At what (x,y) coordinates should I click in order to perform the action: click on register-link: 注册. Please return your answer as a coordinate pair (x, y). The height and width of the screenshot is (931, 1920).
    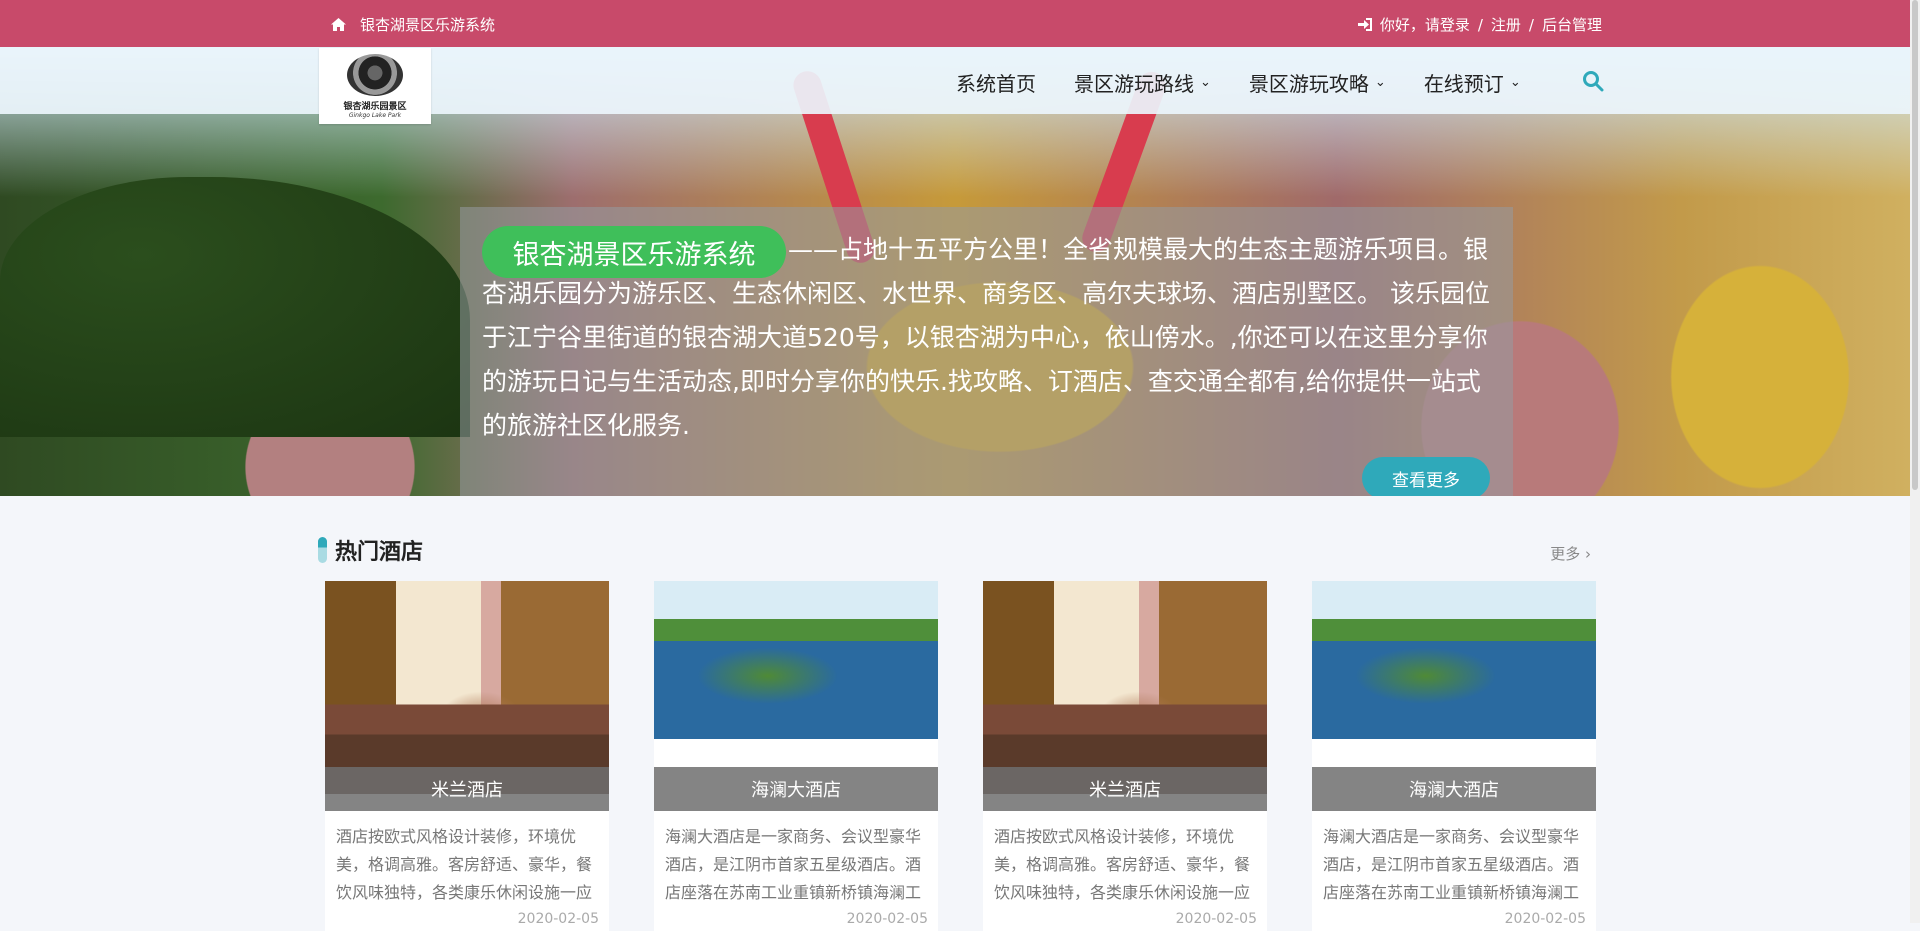
    Looking at the image, I should click on (1506, 24).